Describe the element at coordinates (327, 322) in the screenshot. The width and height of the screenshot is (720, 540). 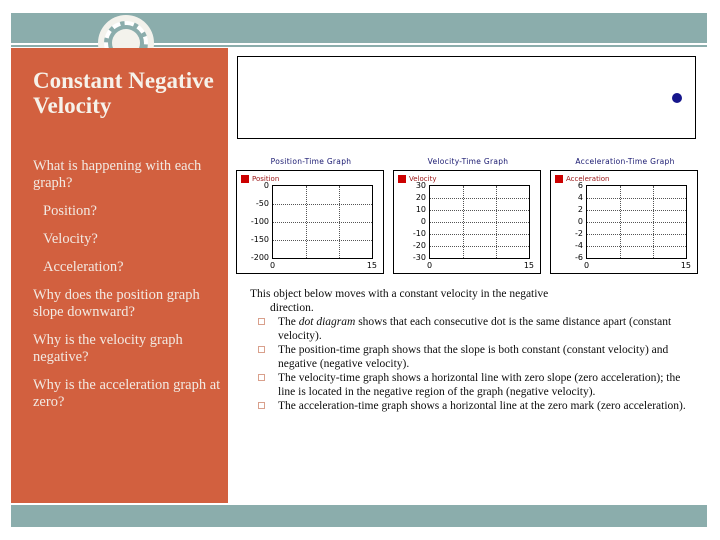
I see `bullet-text-emphasis: dot diagram` at that location.